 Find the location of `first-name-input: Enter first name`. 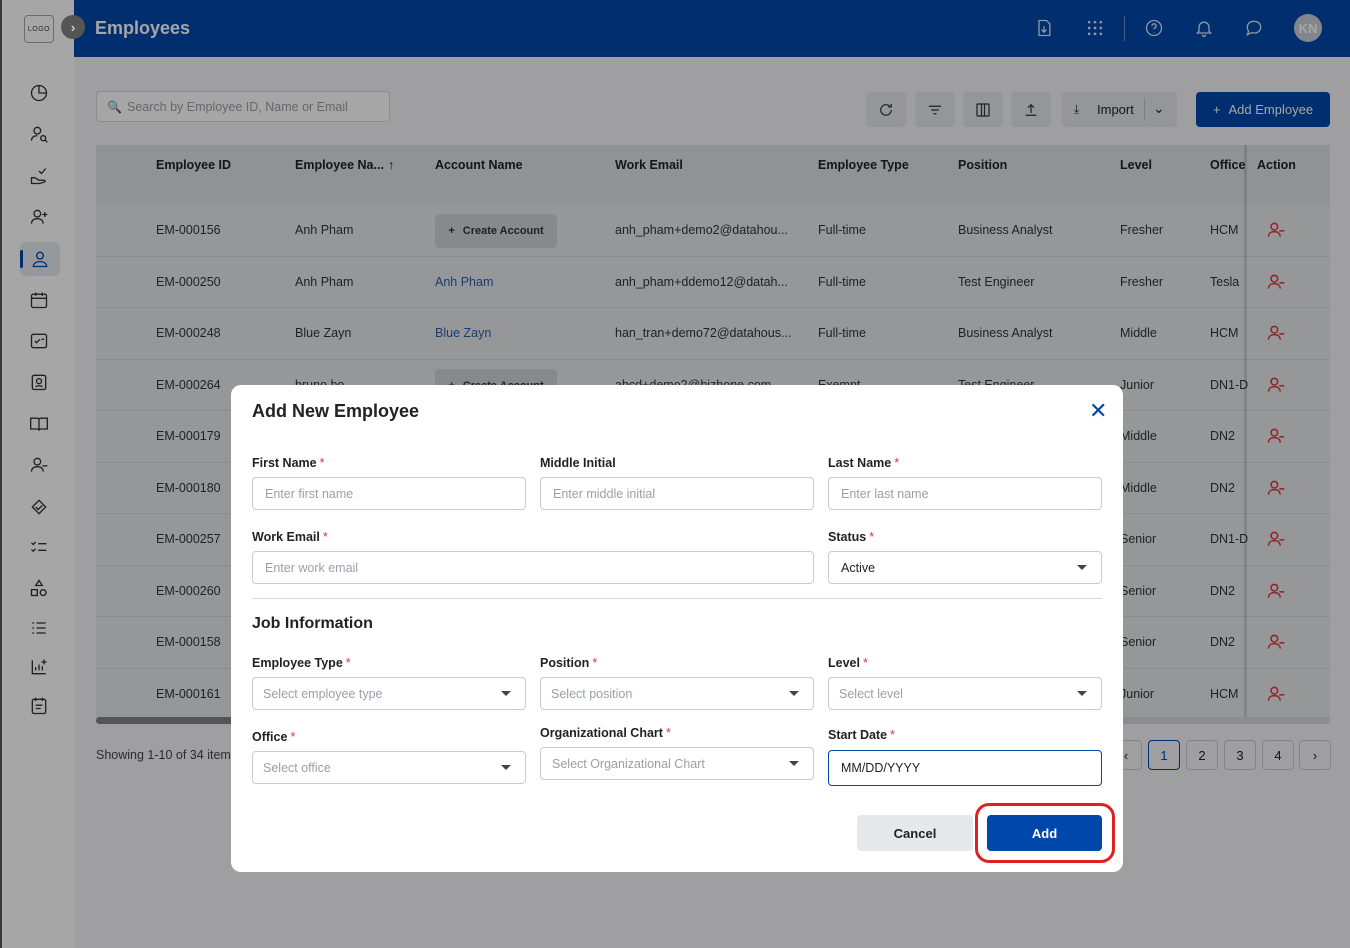

first-name-input: Enter first name is located at coordinates (389, 493).